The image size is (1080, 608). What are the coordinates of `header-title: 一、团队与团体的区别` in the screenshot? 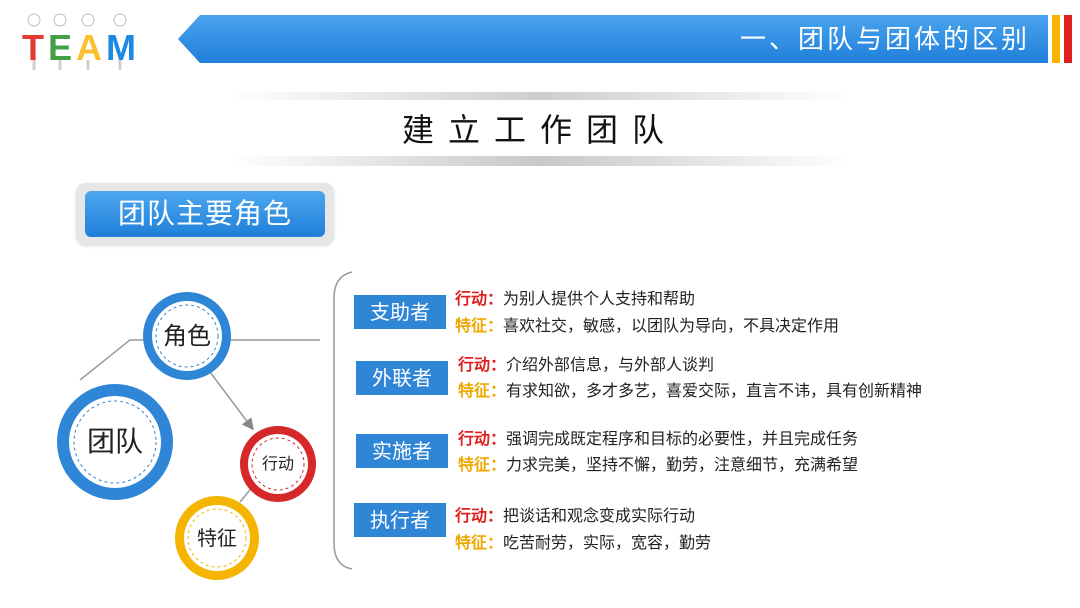 It's located at (884, 40).